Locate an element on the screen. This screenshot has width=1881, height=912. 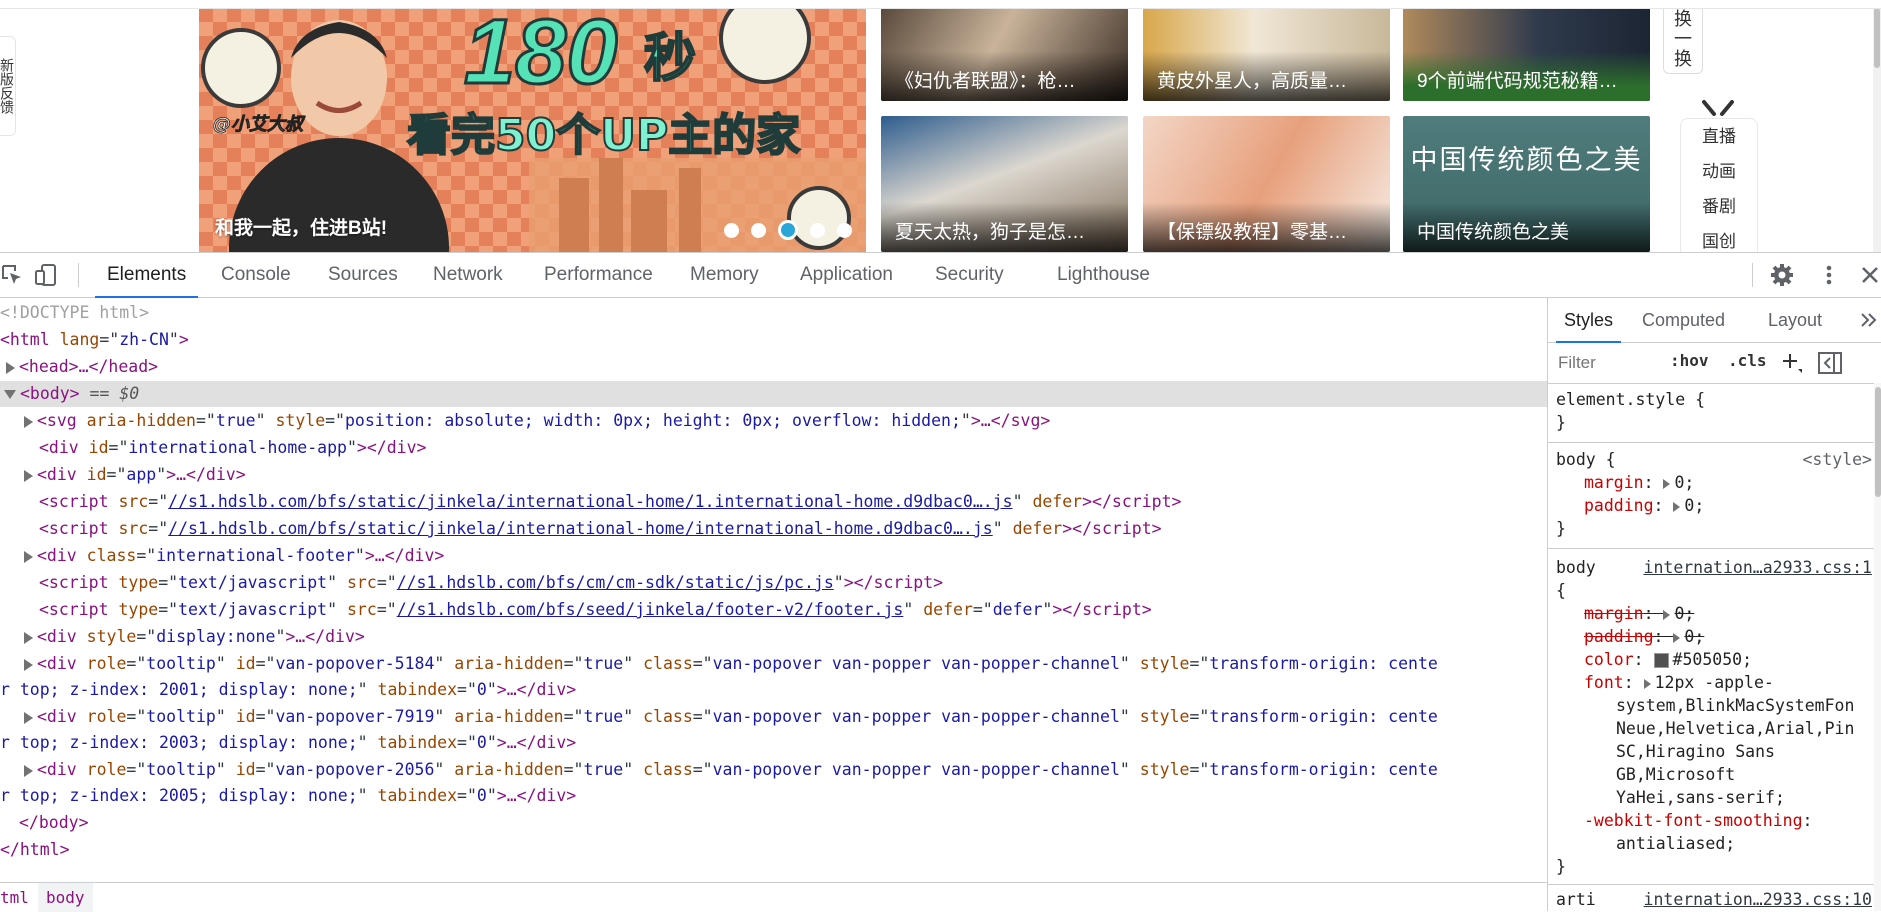
collapse-arrow-icon is located at coordinates (10, 394).